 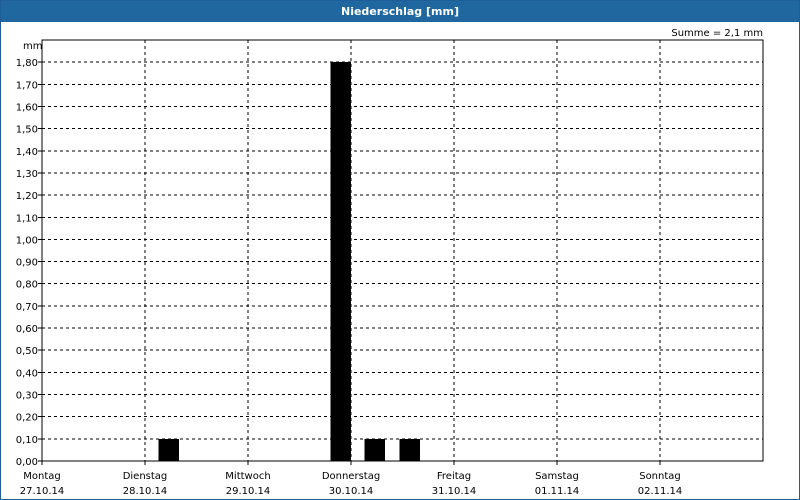 What do you see at coordinates (27, 152) in the screenshot?
I see `y-tick-label: 1,40` at bounding box center [27, 152].